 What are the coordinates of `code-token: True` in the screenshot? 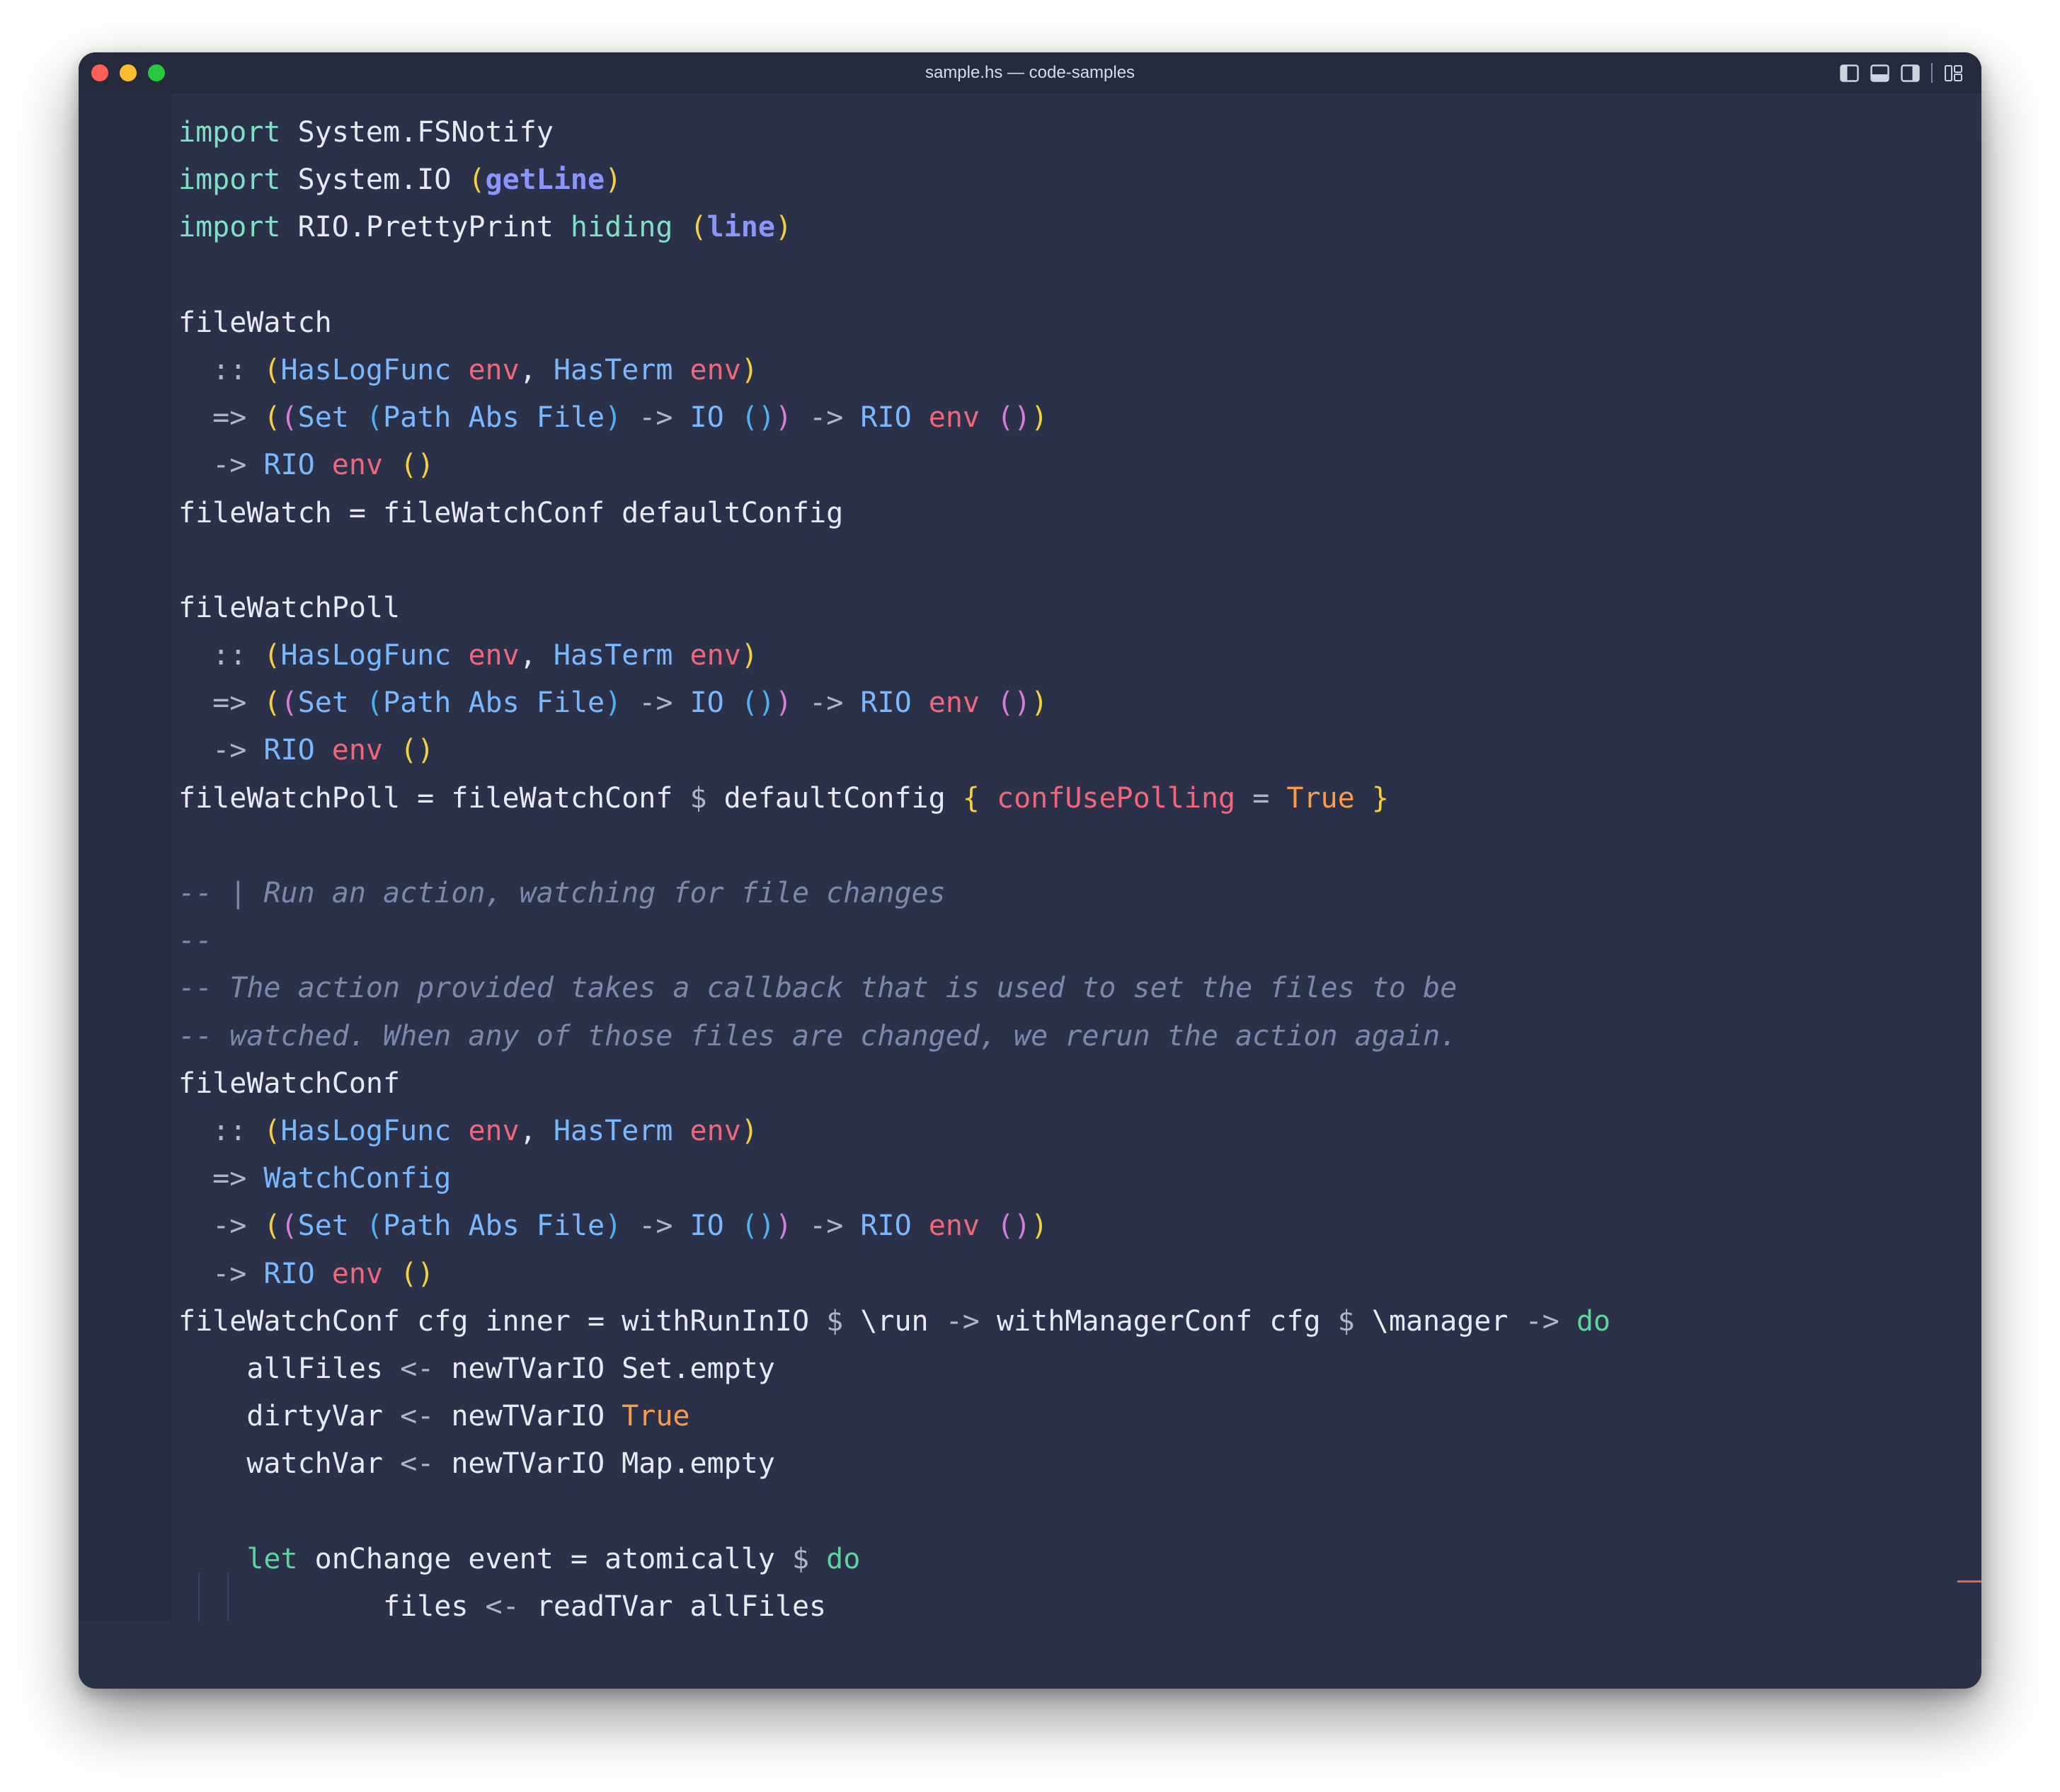 It's located at (656, 1416).